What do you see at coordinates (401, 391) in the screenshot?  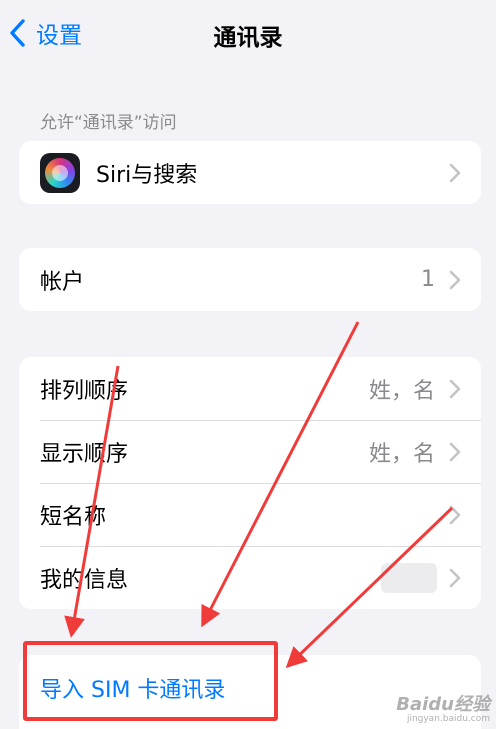 I see `sort-order-value: 姓，名` at bounding box center [401, 391].